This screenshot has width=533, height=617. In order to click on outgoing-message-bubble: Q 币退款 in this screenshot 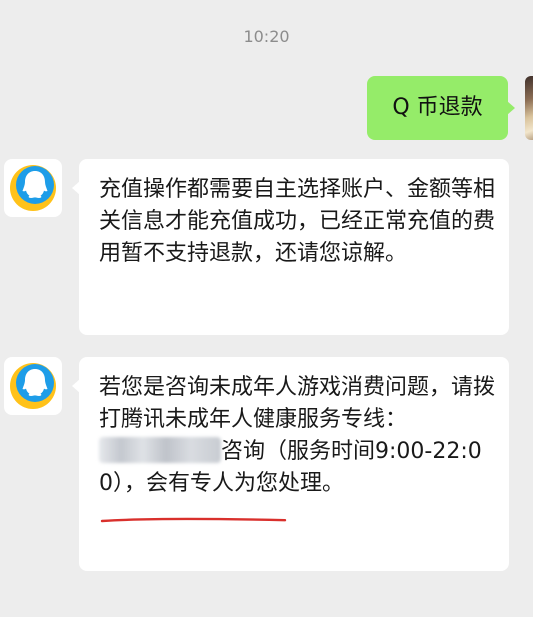, I will do `click(441, 108)`.